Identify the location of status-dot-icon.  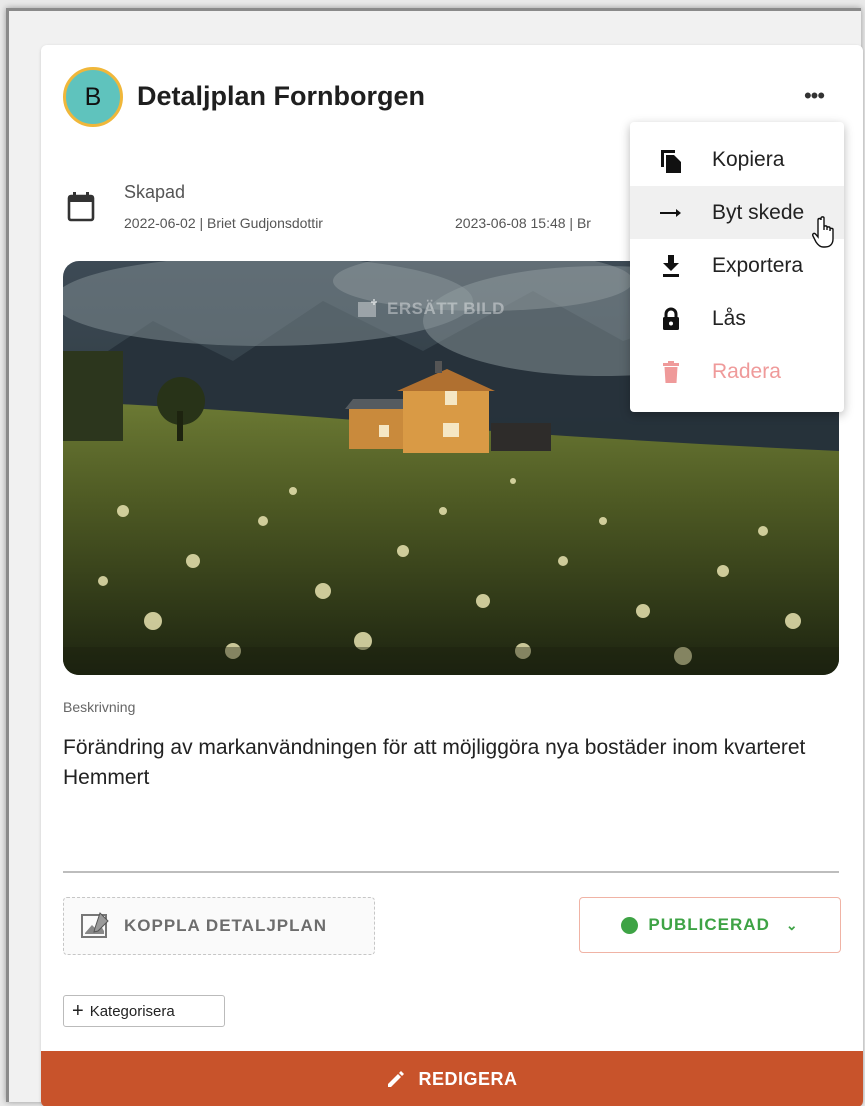
(630, 925).